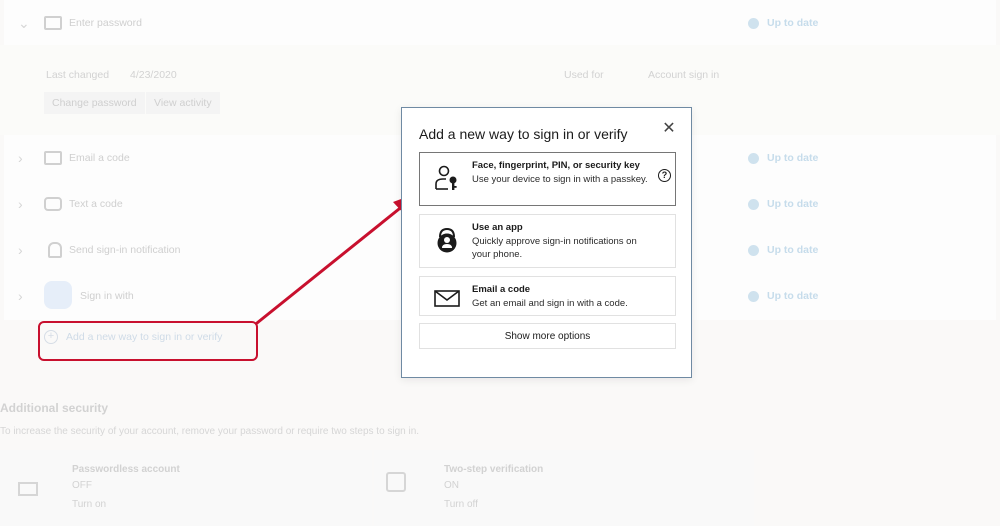 Image resolution: width=1000 pixels, height=526 pixels. I want to click on dialog-title: Add a new way to sign in or verify, so click(523, 134).